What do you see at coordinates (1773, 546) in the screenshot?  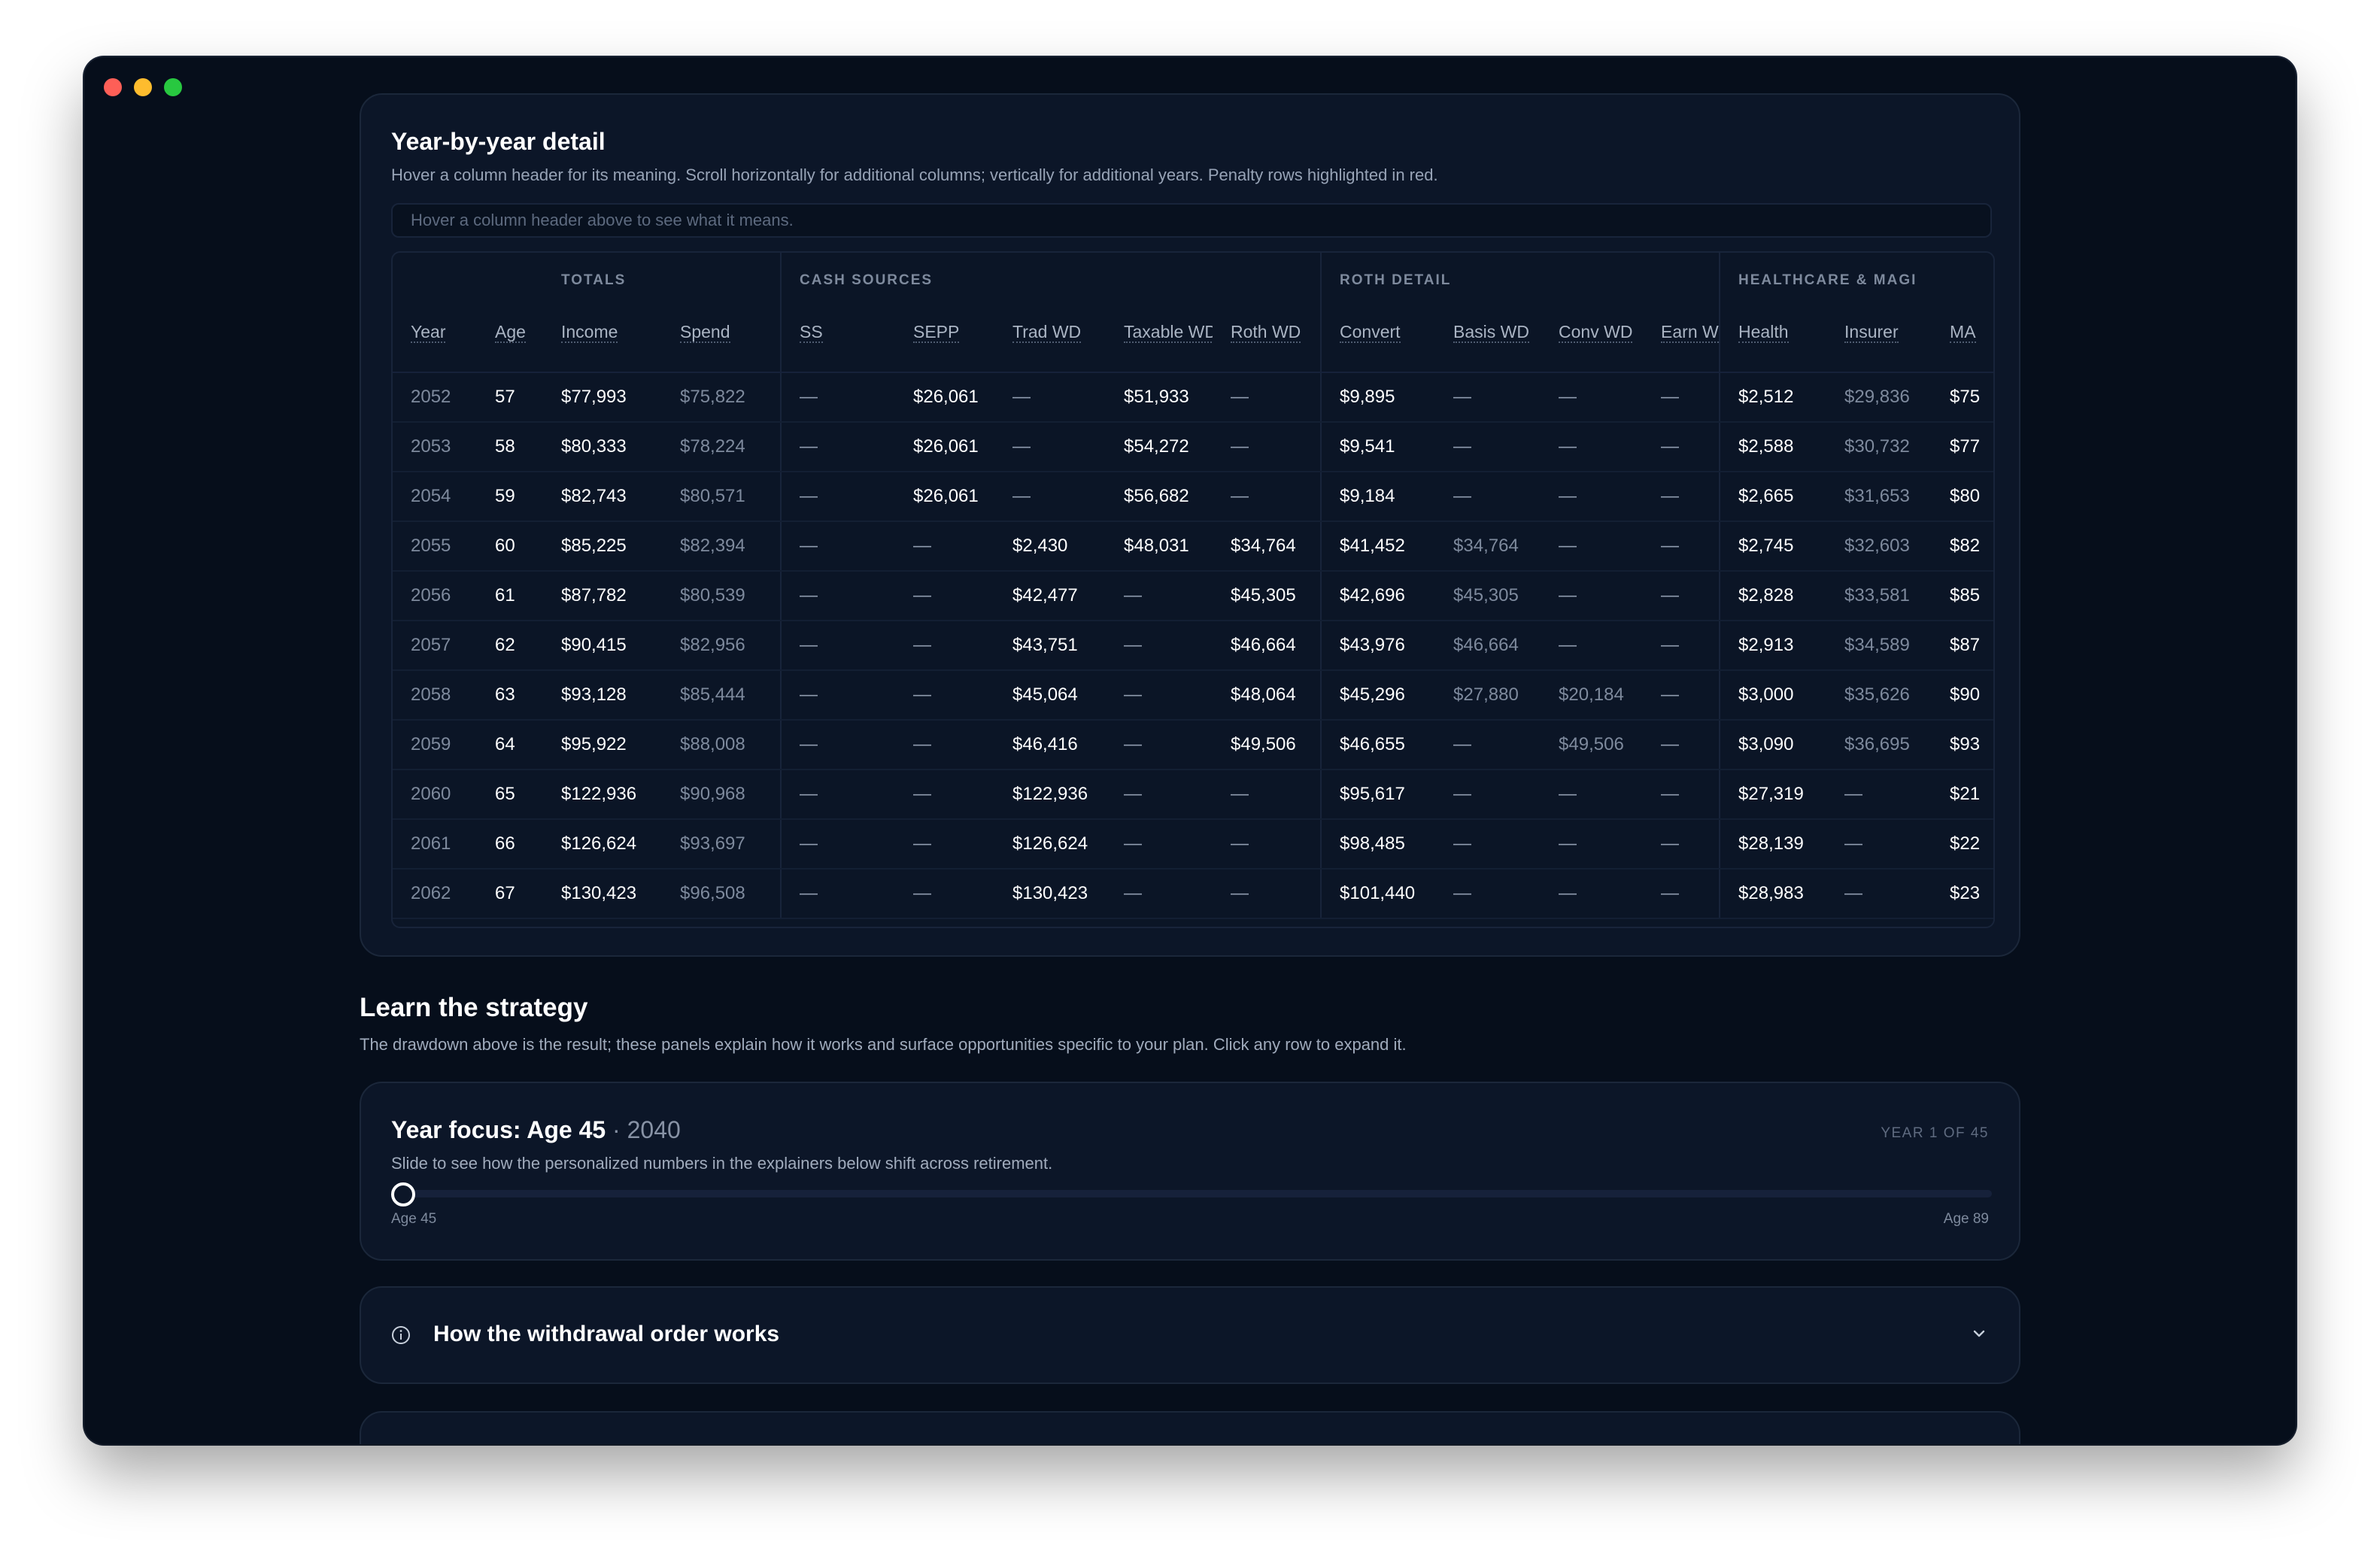 I see `cell-health: $2,745` at bounding box center [1773, 546].